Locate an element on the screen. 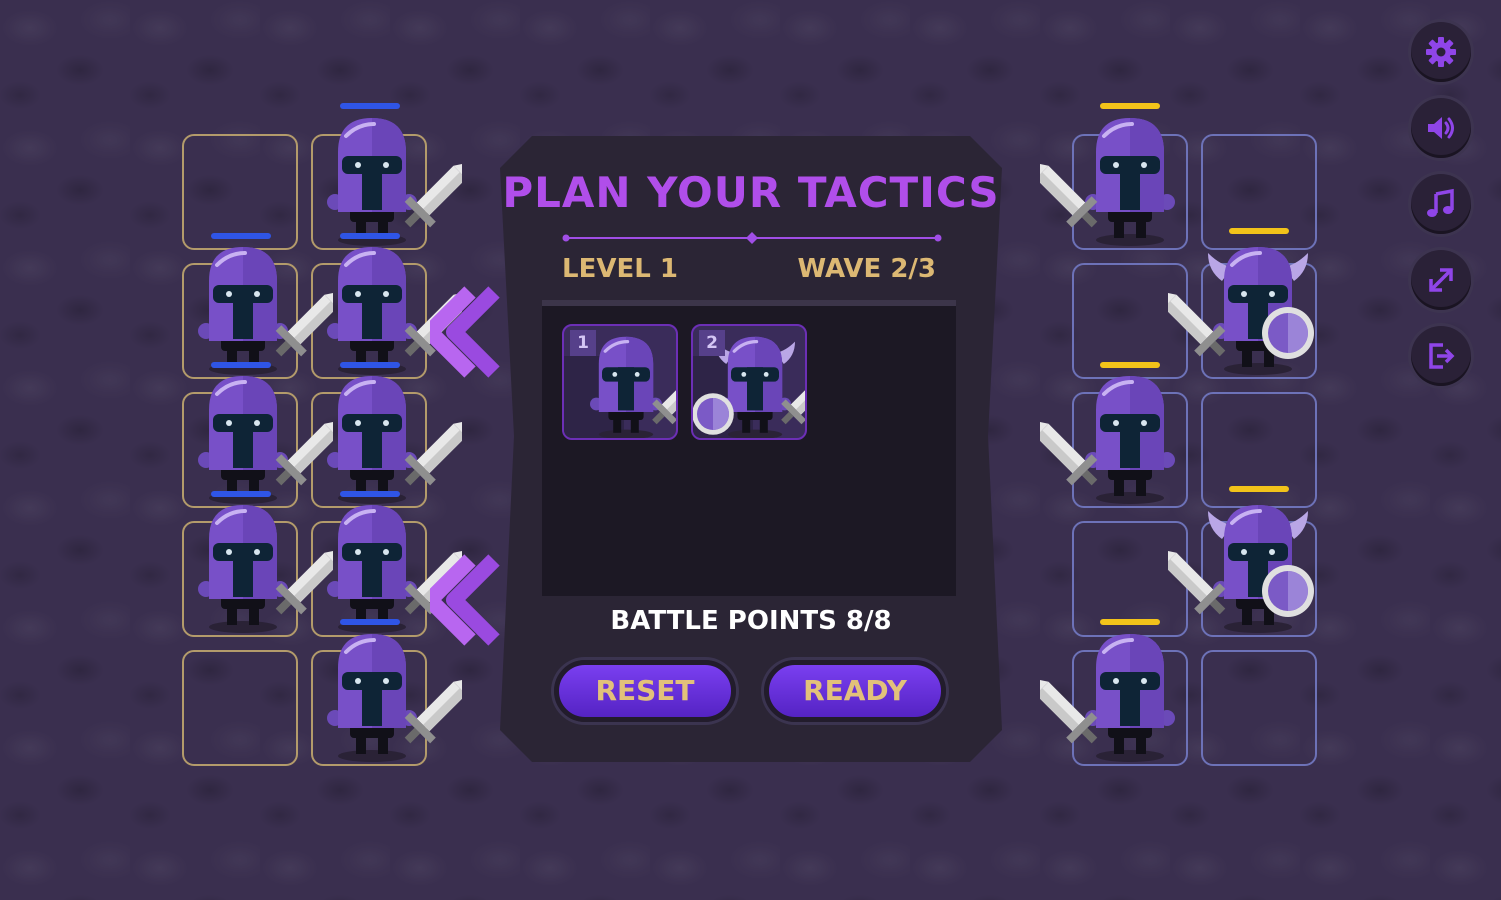 This screenshot has width=1501, height=900. exit-button is located at coordinates (1441, 356).